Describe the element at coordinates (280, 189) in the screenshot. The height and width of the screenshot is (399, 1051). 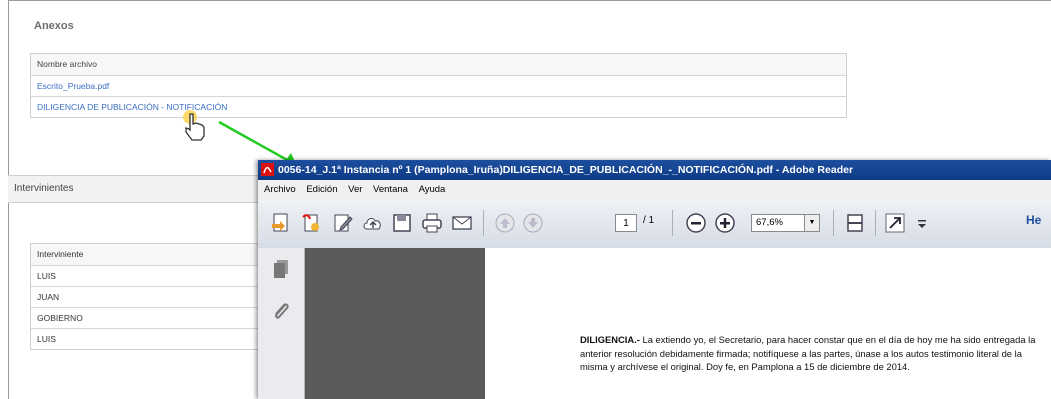
I see `menu-archivo: Archivo` at that location.